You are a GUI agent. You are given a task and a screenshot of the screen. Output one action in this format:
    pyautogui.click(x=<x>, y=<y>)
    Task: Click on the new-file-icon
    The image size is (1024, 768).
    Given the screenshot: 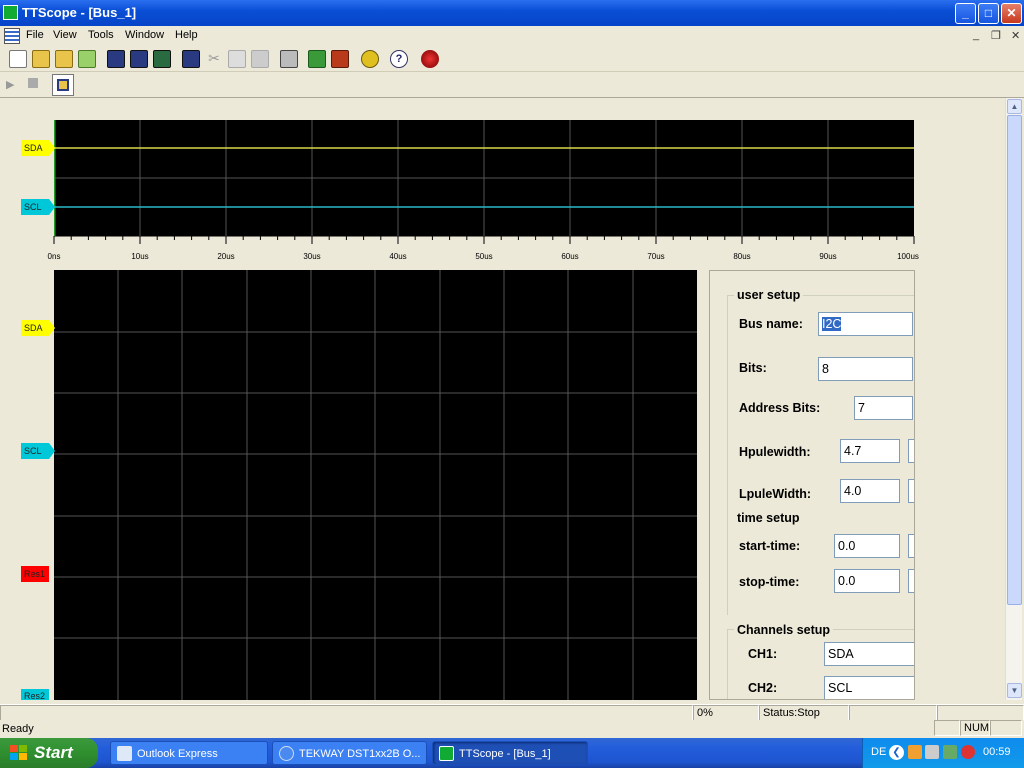 What is the action you would take?
    pyautogui.click(x=18, y=59)
    